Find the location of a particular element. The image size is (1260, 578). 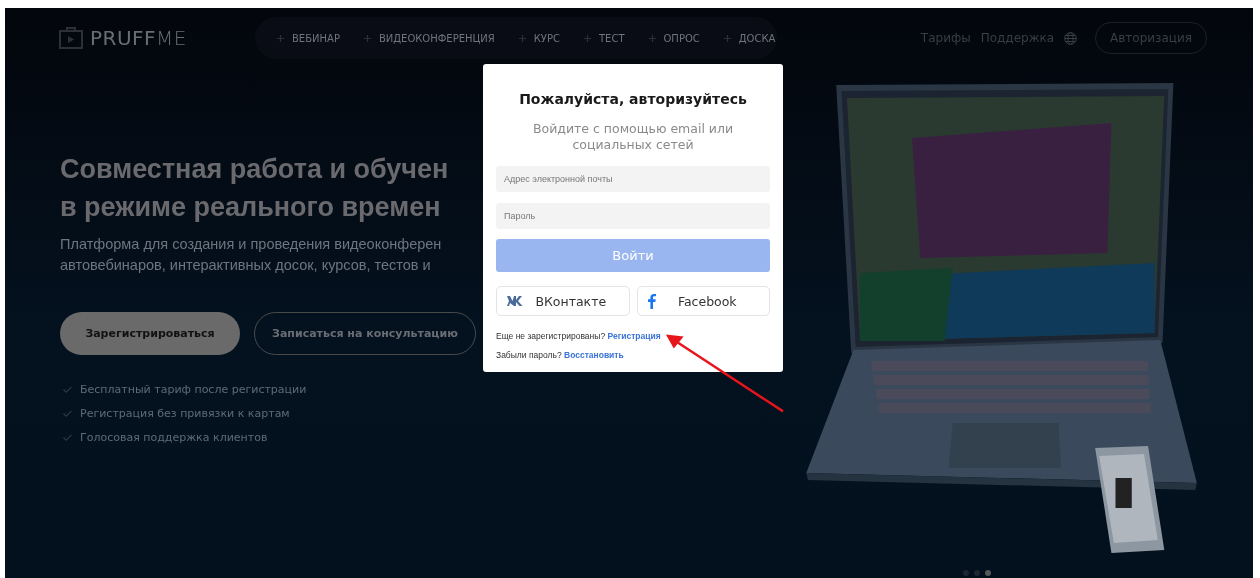

logo-icon is located at coordinates (71, 38).